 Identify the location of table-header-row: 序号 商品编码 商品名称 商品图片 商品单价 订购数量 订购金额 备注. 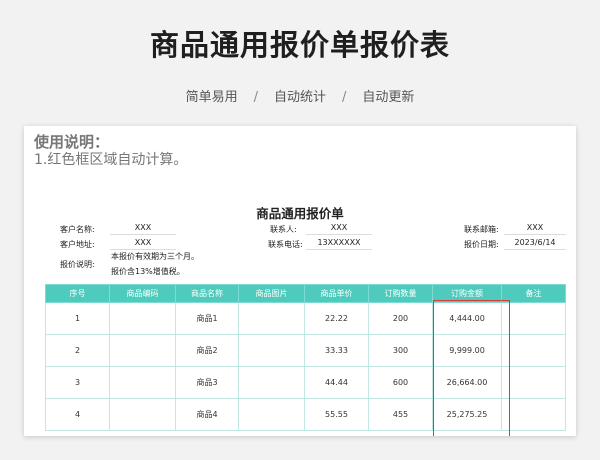
(305, 293).